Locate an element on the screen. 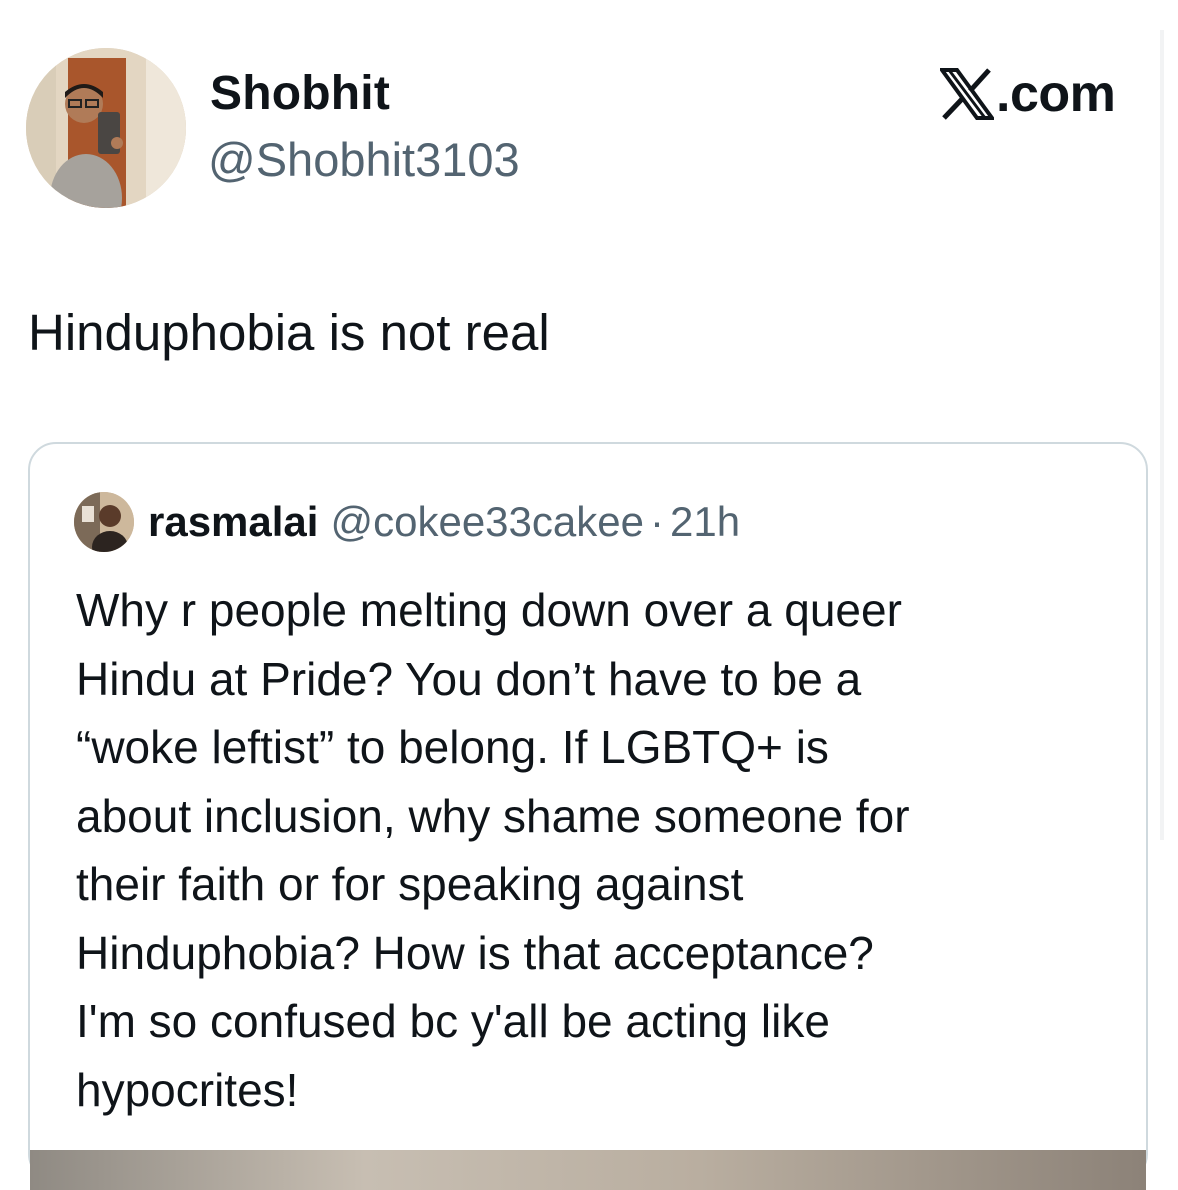 This screenshot has height=1190, width=1178. quoted-user-handle: @cokee33cakee is located at coordinates (487, 522).